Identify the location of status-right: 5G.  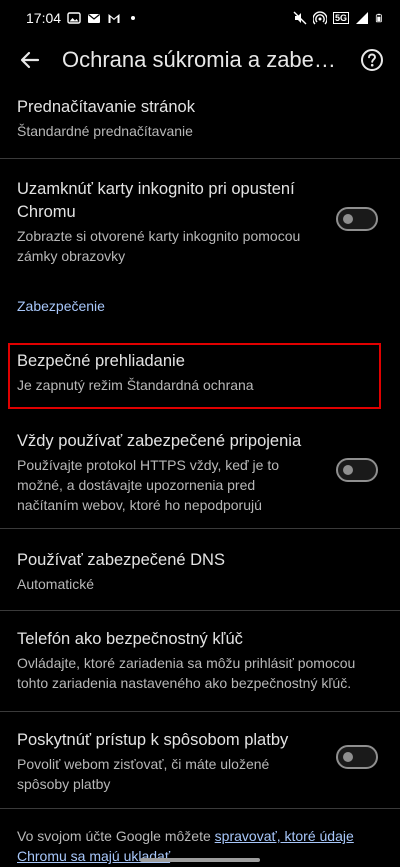
(338, 18).